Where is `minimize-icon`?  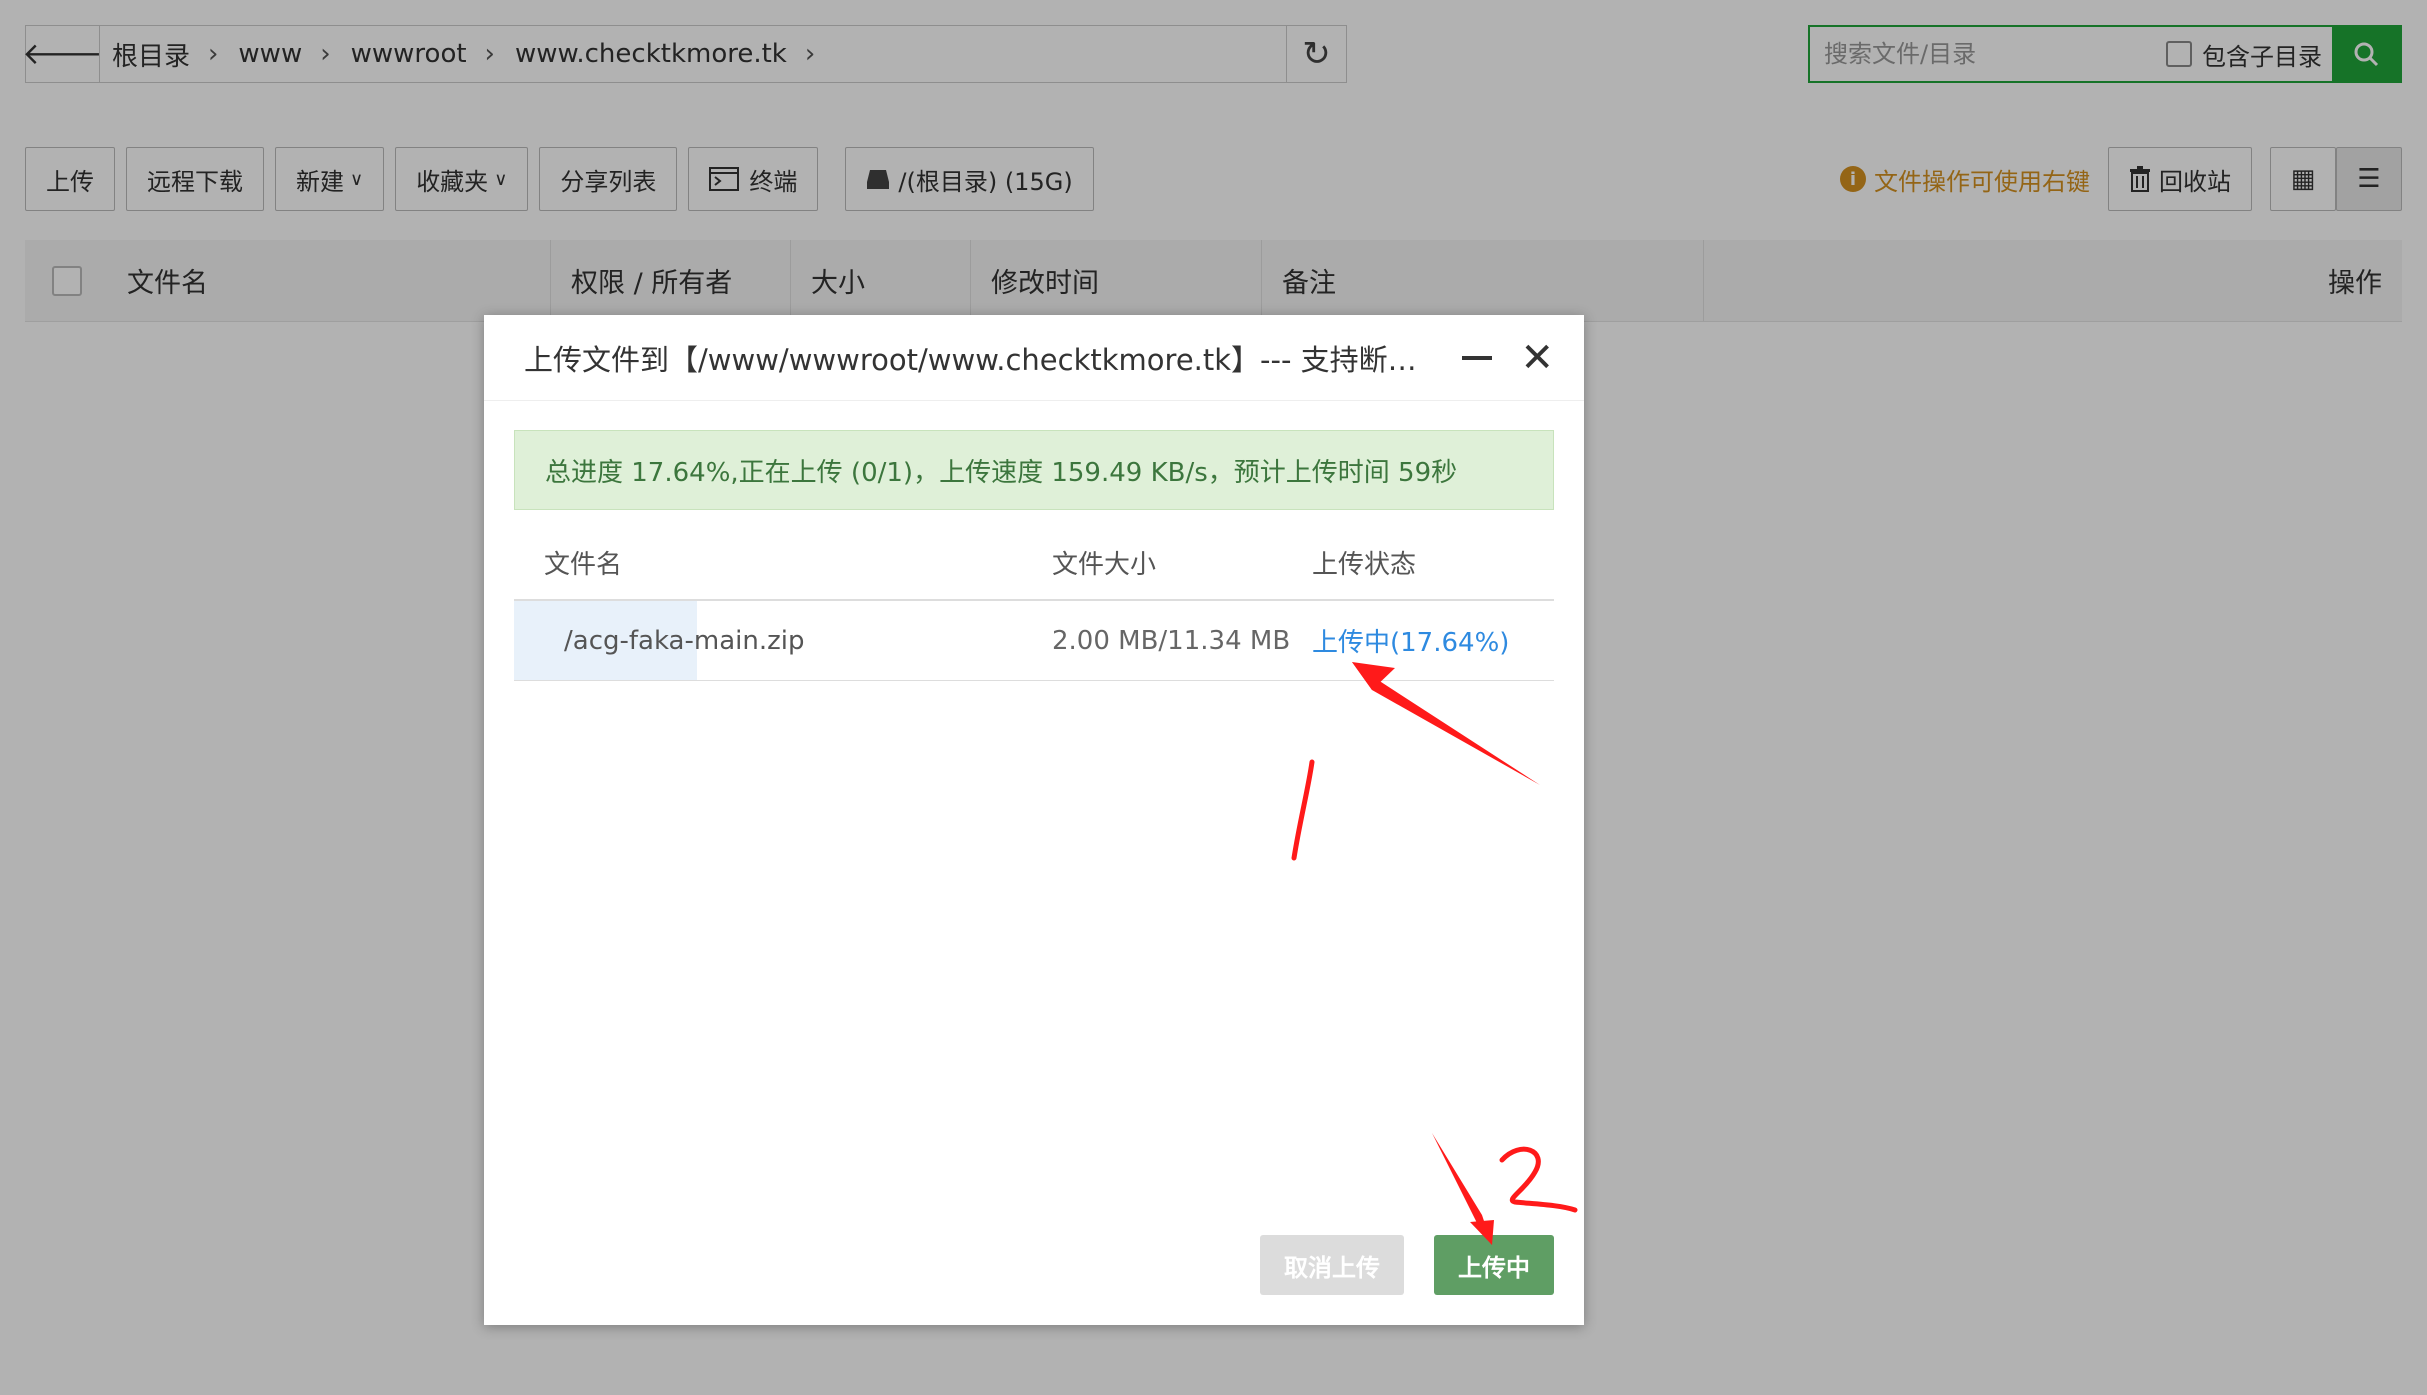 minimize-icon is located at coordinates (1477, 357).